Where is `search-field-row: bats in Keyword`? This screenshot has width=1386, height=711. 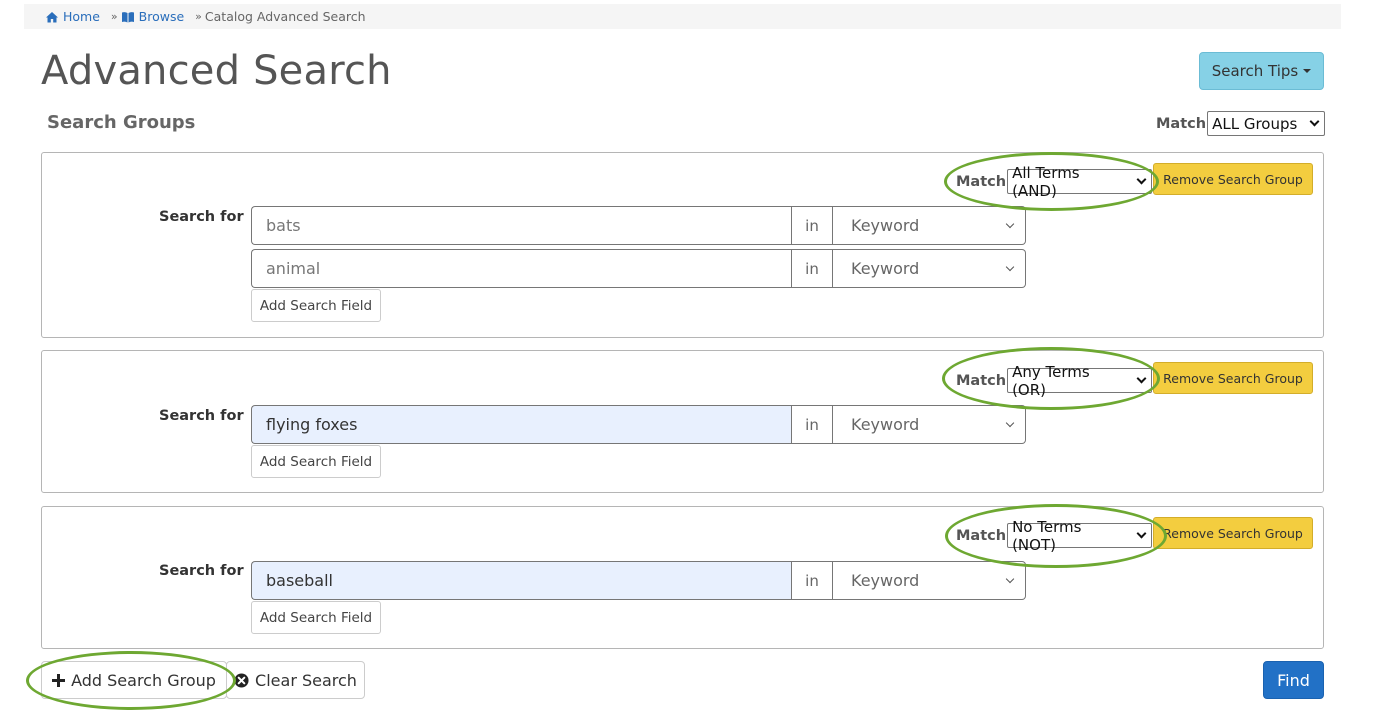 search-field-row: bats in Keyword is located at coordinates (638, 225).